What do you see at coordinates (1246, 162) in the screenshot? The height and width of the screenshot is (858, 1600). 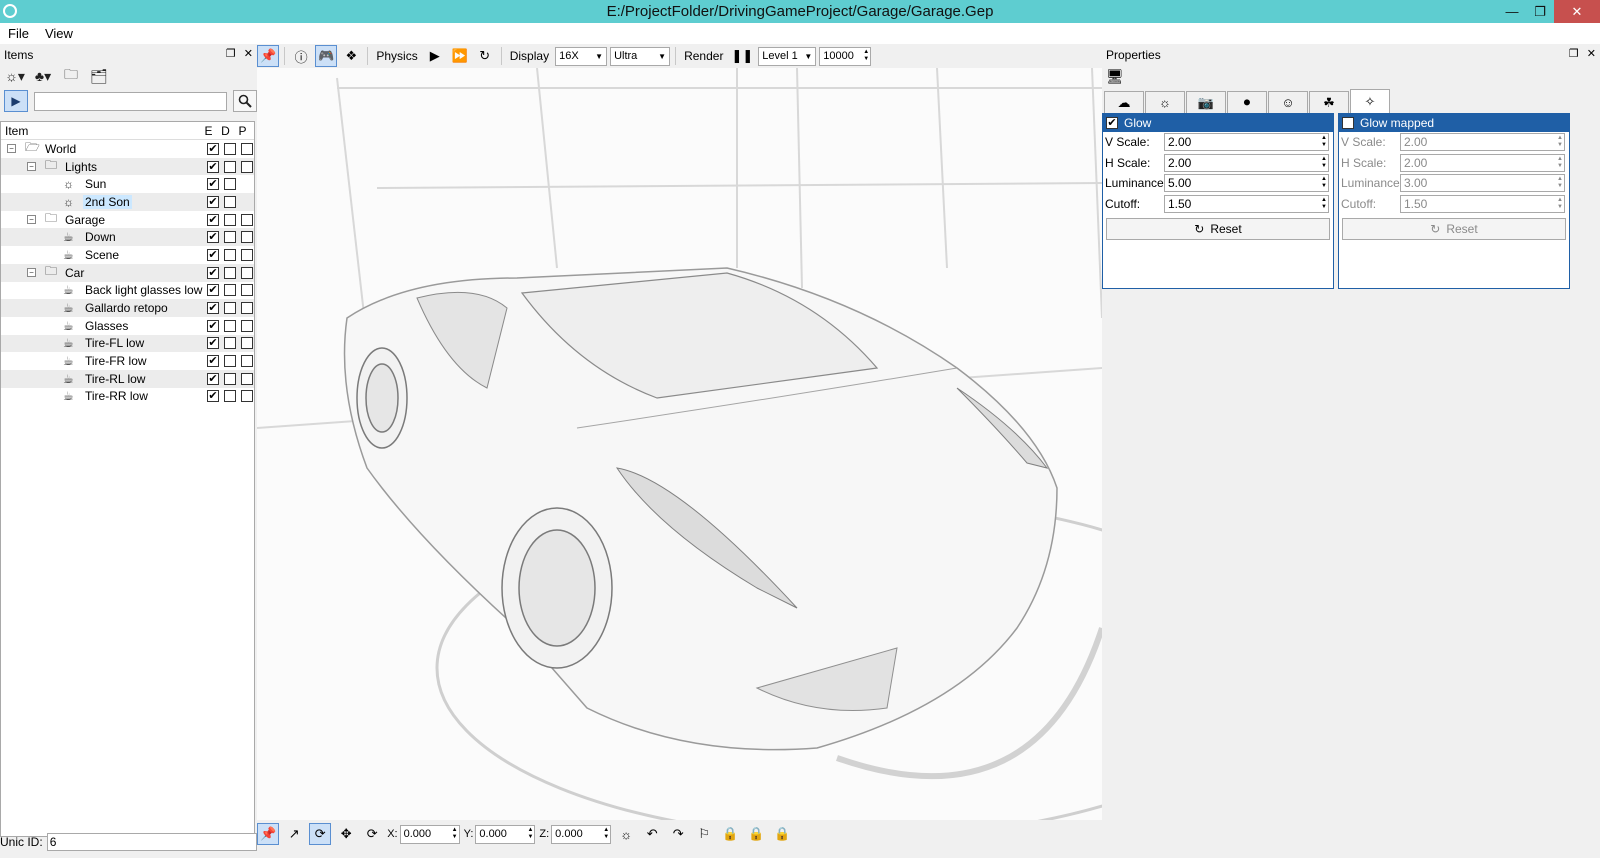 I see `h-scale-spinbox: 2.00 ▲ ▼` at bounding box center [1246, 162].